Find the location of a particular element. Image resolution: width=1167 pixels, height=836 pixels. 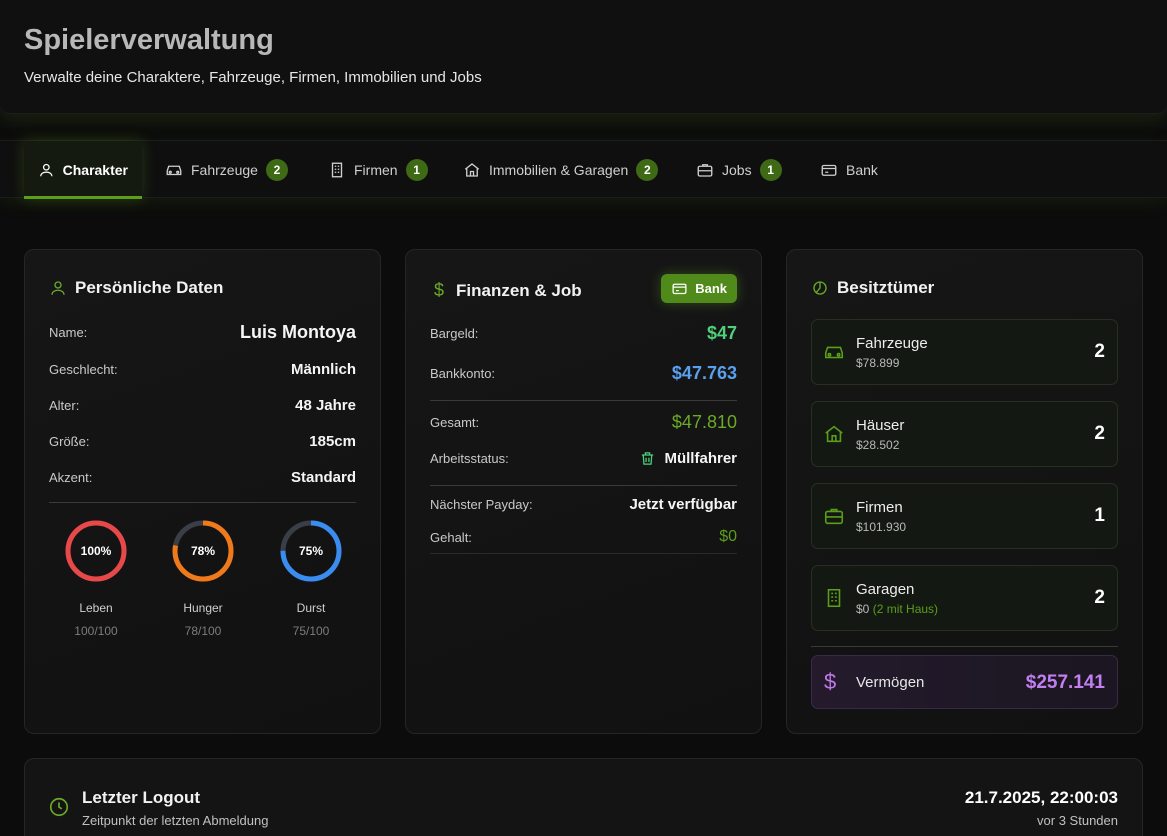

info-label: Alter: is located at coordinates (64, 405).